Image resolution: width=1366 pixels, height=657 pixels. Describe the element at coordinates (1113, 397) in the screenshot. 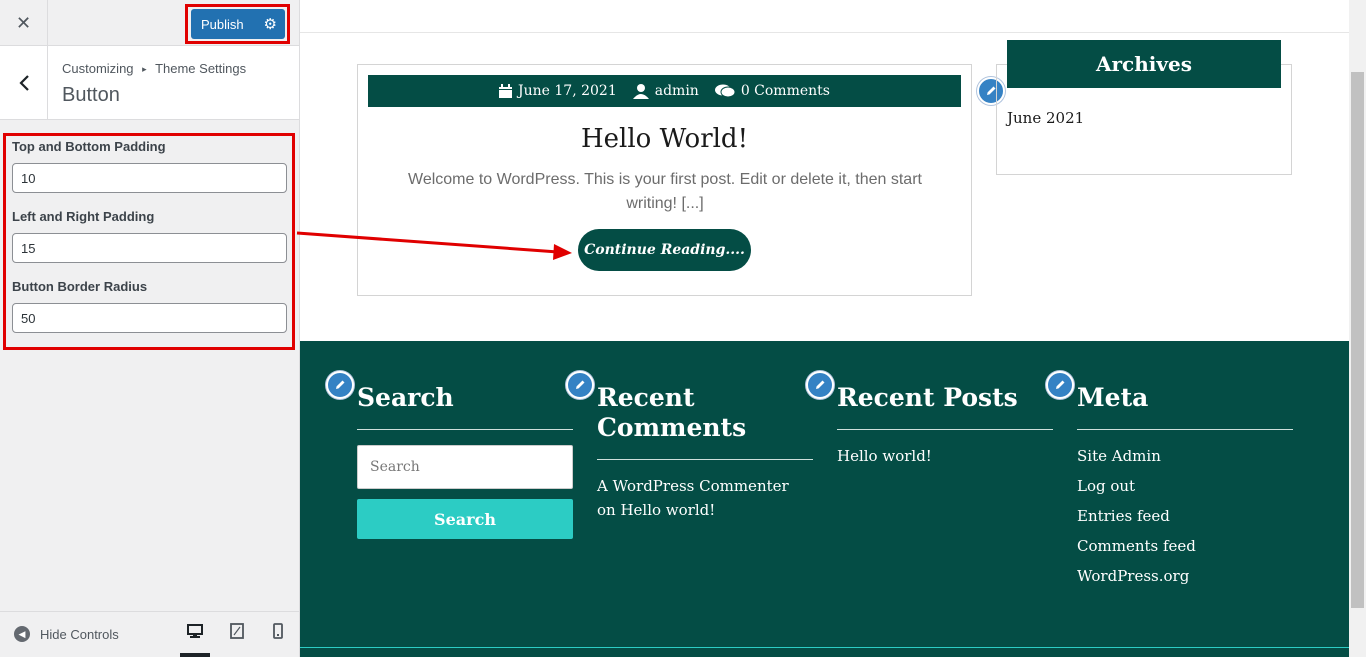

I see `meta-widget-title: Meta` at that location.